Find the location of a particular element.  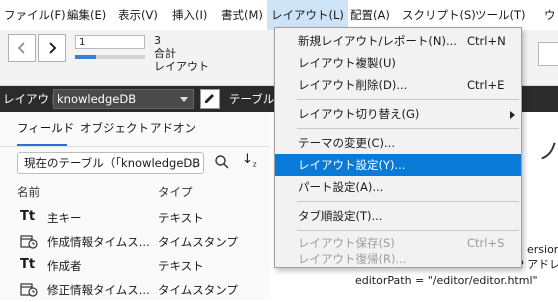

next-record-button is located at coordinates (52, 48).